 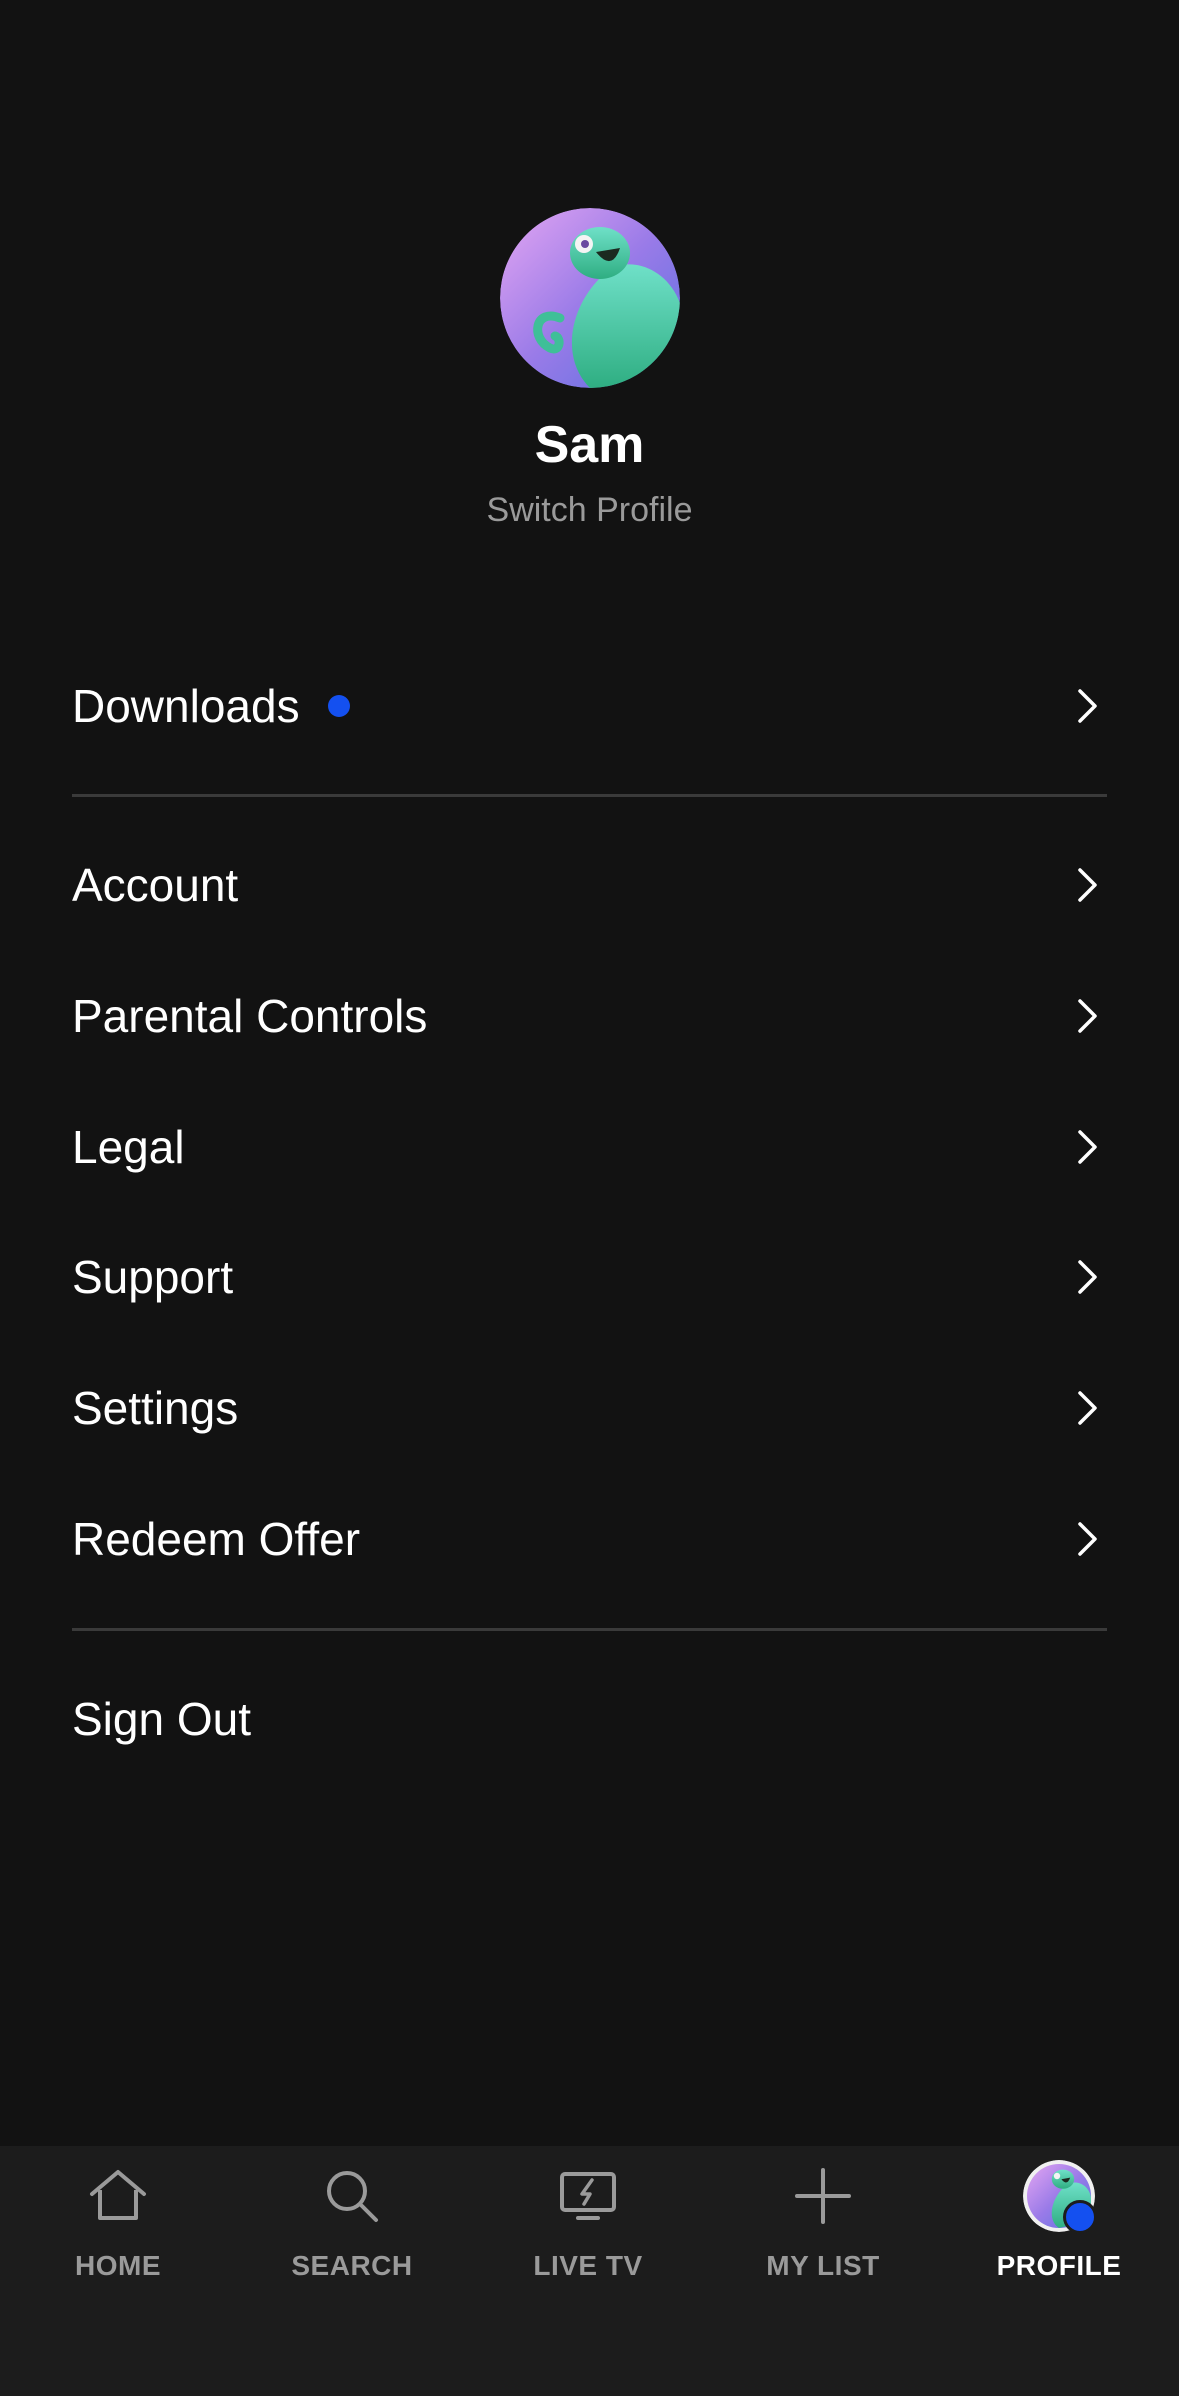 What do you see at coordinates (589, 1147) in the screenshot?
I see `menu-item-legal: Legal` at bounding box center [589, 1147].